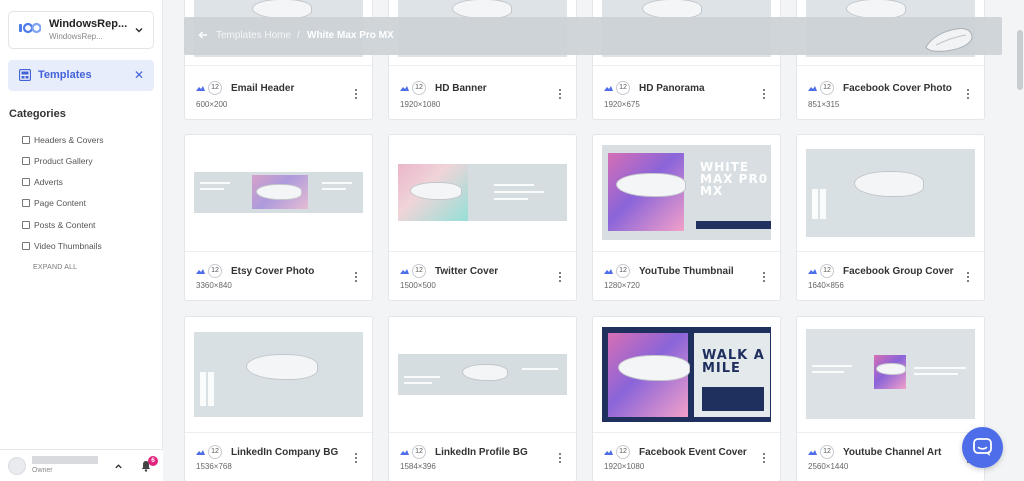 This screenshot has width=1024, height=481. What do you see at coordinates (624, 466) in the screenshot?
I see `template-dimensions: 1920×1080` at bounding box center [624, 466].